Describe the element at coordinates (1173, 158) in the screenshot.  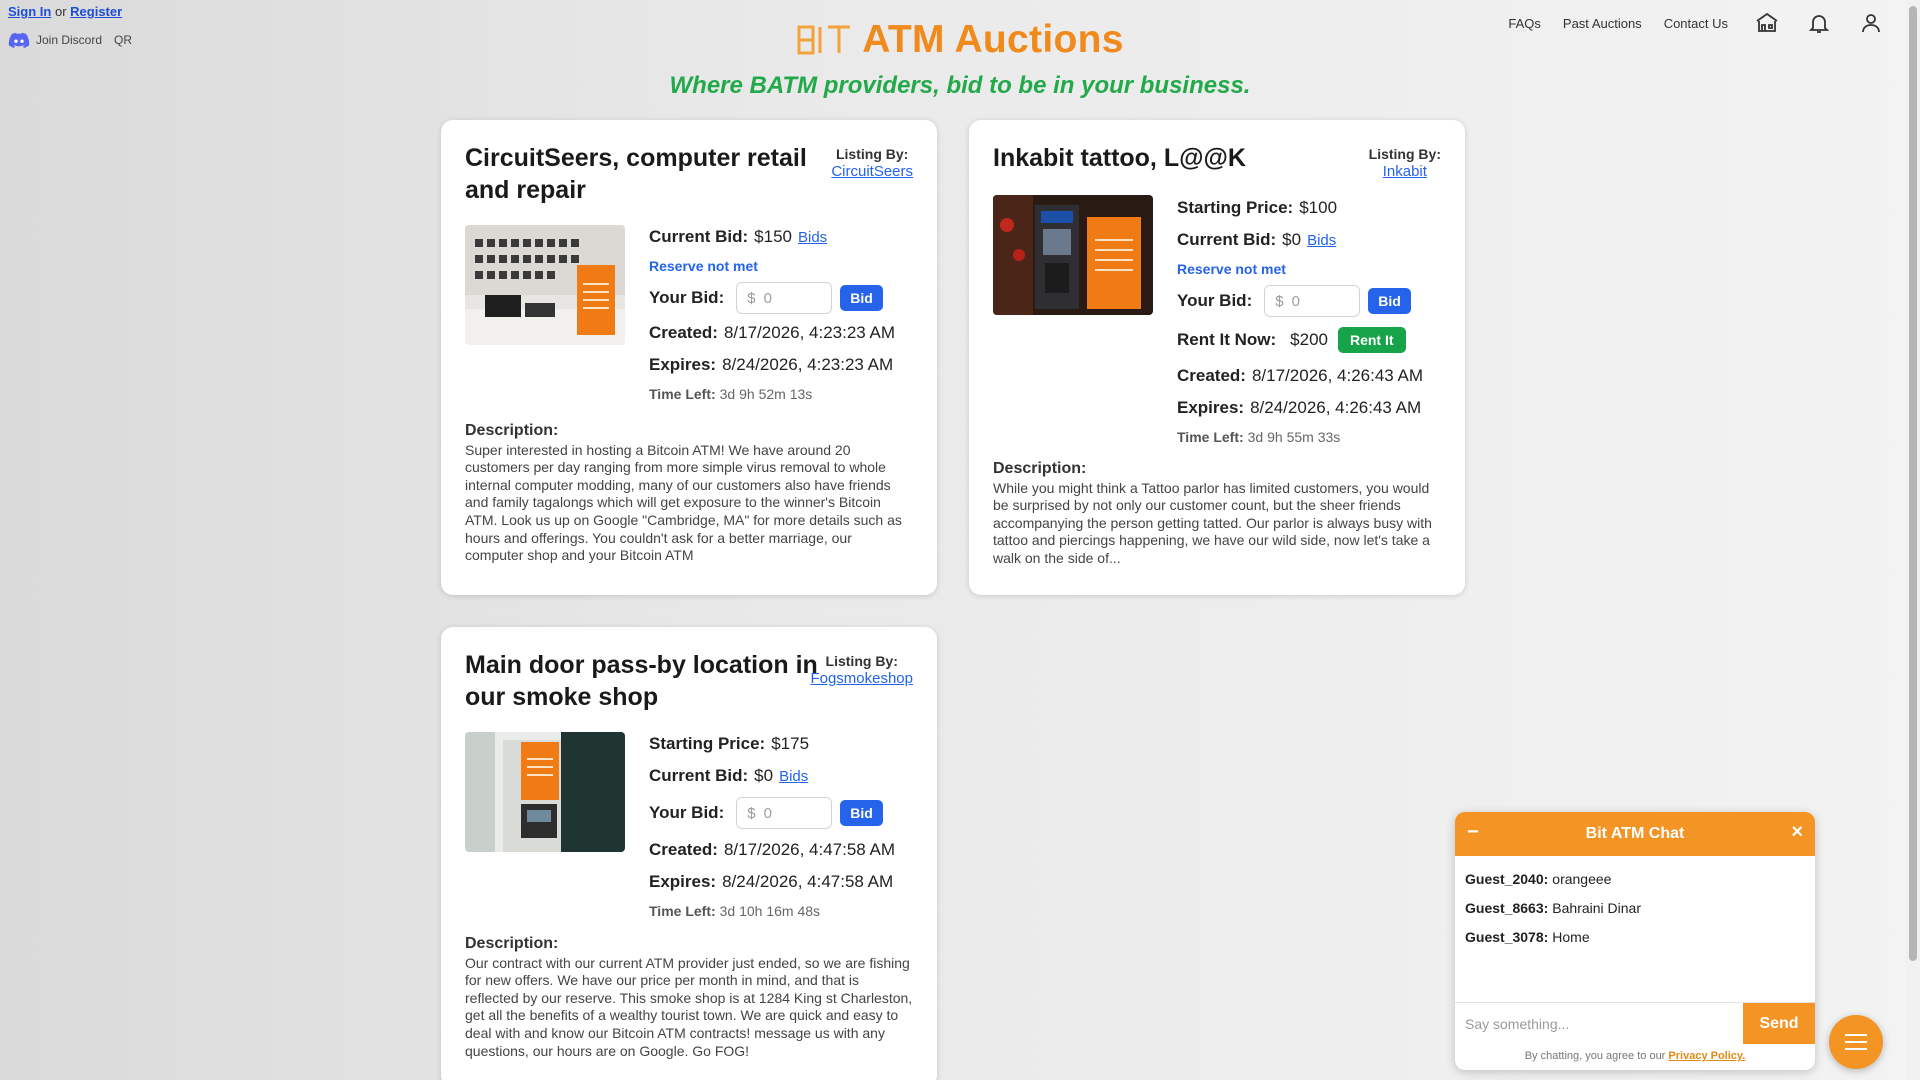
I see `listing-title: Inkabit tattoo, L@@K` at that location.